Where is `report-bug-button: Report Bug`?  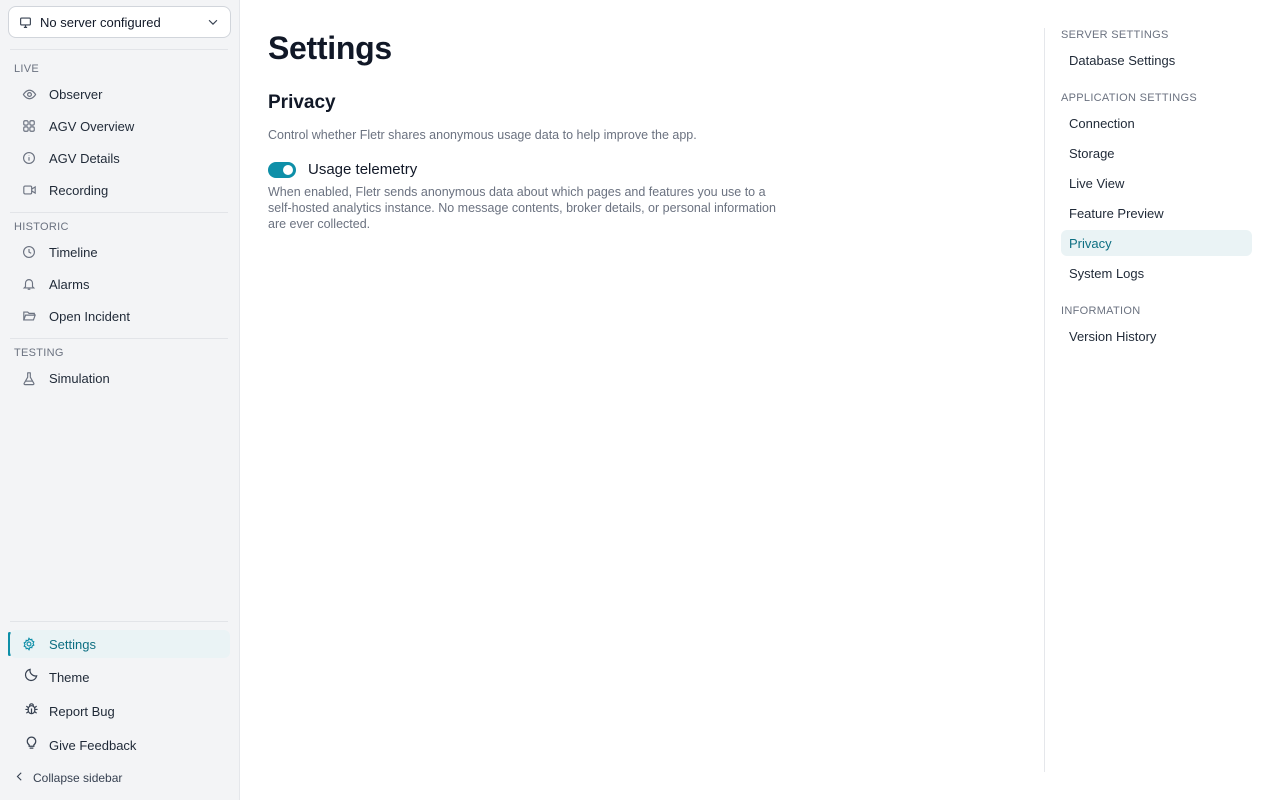
report-bug-button: Report Bug is located at coordinates (122, 711).